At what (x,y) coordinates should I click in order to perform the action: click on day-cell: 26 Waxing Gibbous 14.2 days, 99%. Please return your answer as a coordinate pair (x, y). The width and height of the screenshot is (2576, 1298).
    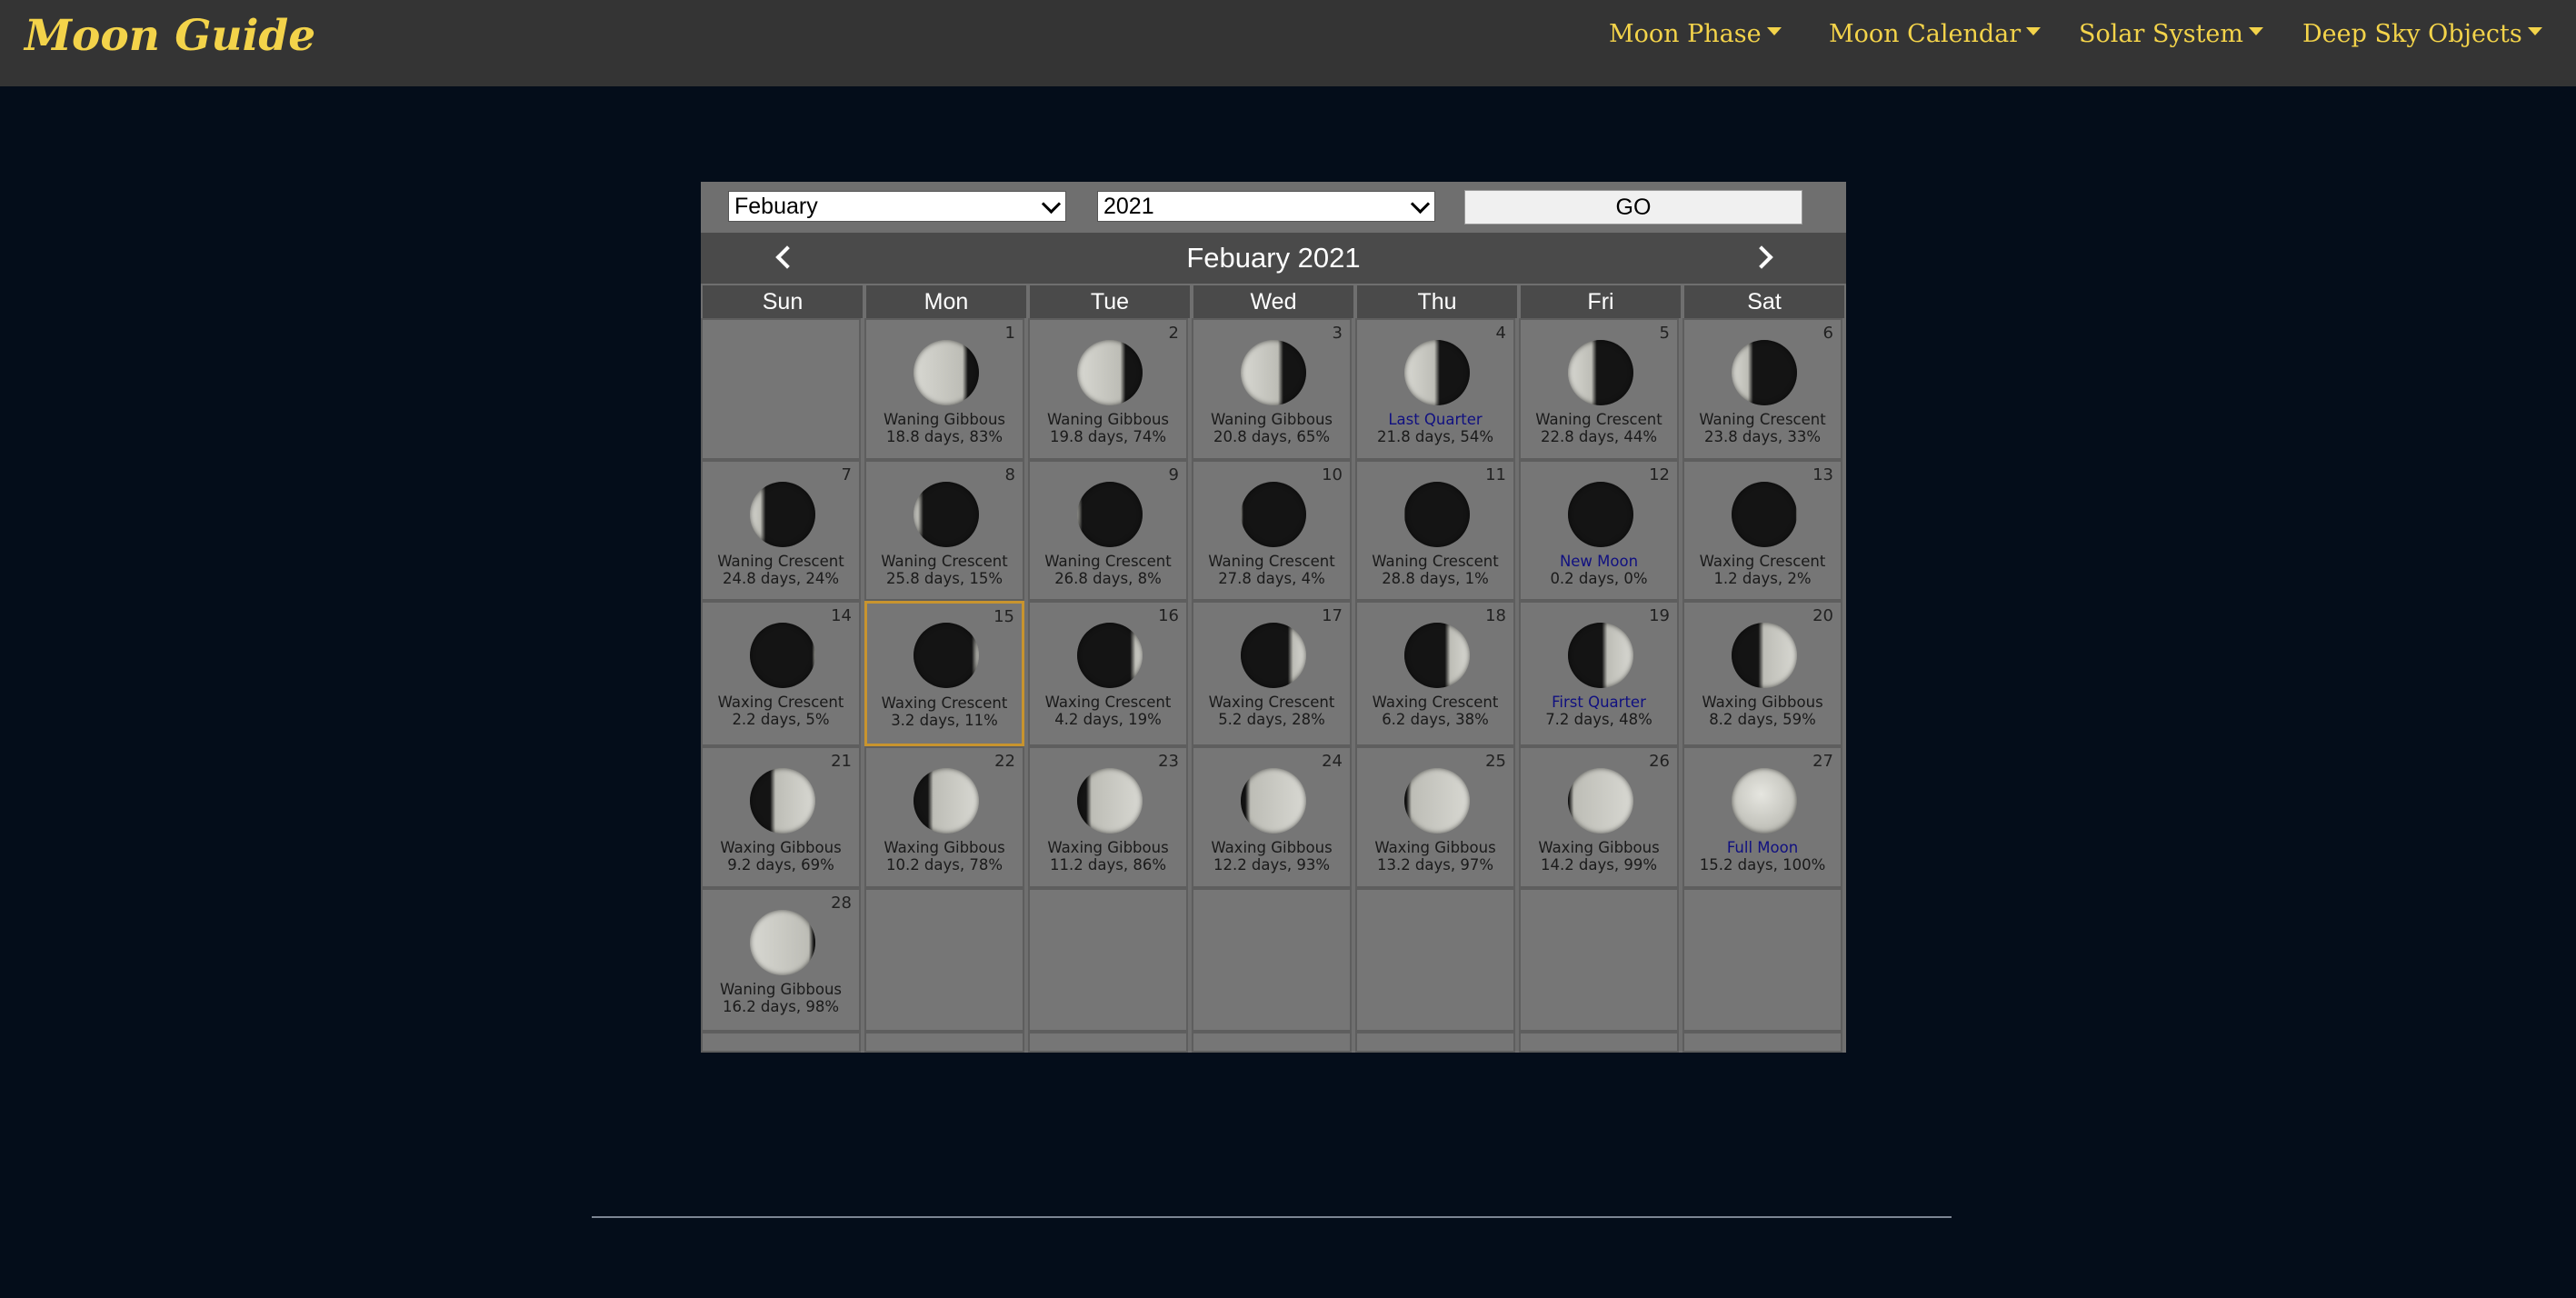
    Looking at the image, I should click on (1599, 817).